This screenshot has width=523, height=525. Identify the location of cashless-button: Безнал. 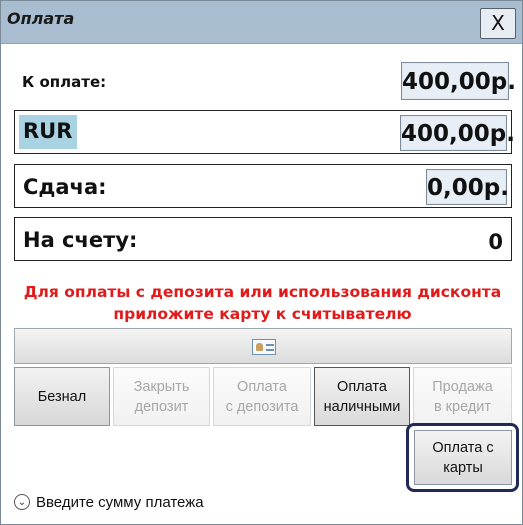
(62, 396).